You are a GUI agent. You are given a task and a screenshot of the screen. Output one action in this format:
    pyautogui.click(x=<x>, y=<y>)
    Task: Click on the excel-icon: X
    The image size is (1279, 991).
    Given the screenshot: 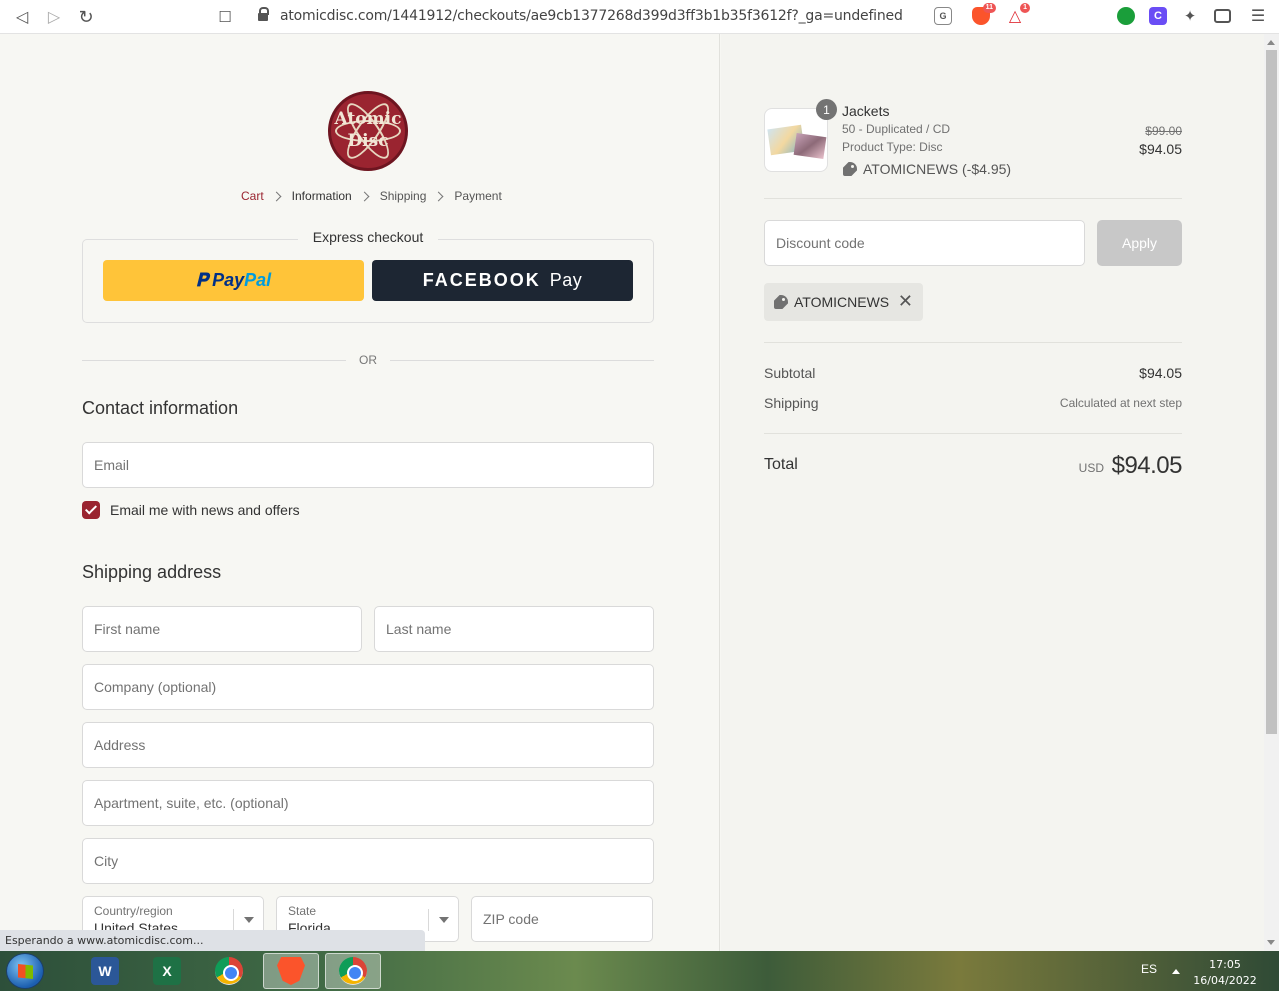 What is the action you would take?
    pyautogui.click(x=167, y=971)
    